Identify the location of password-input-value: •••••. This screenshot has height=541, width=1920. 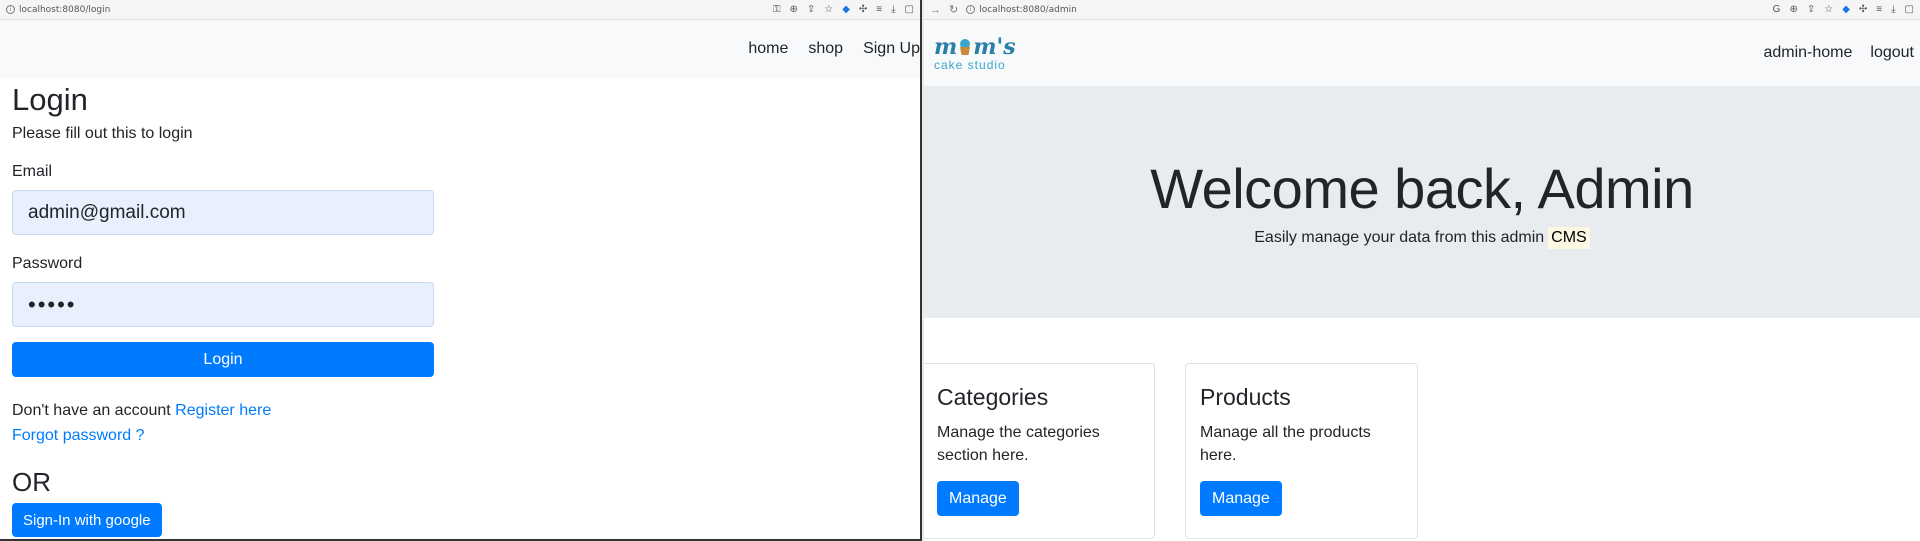
(52, 304).